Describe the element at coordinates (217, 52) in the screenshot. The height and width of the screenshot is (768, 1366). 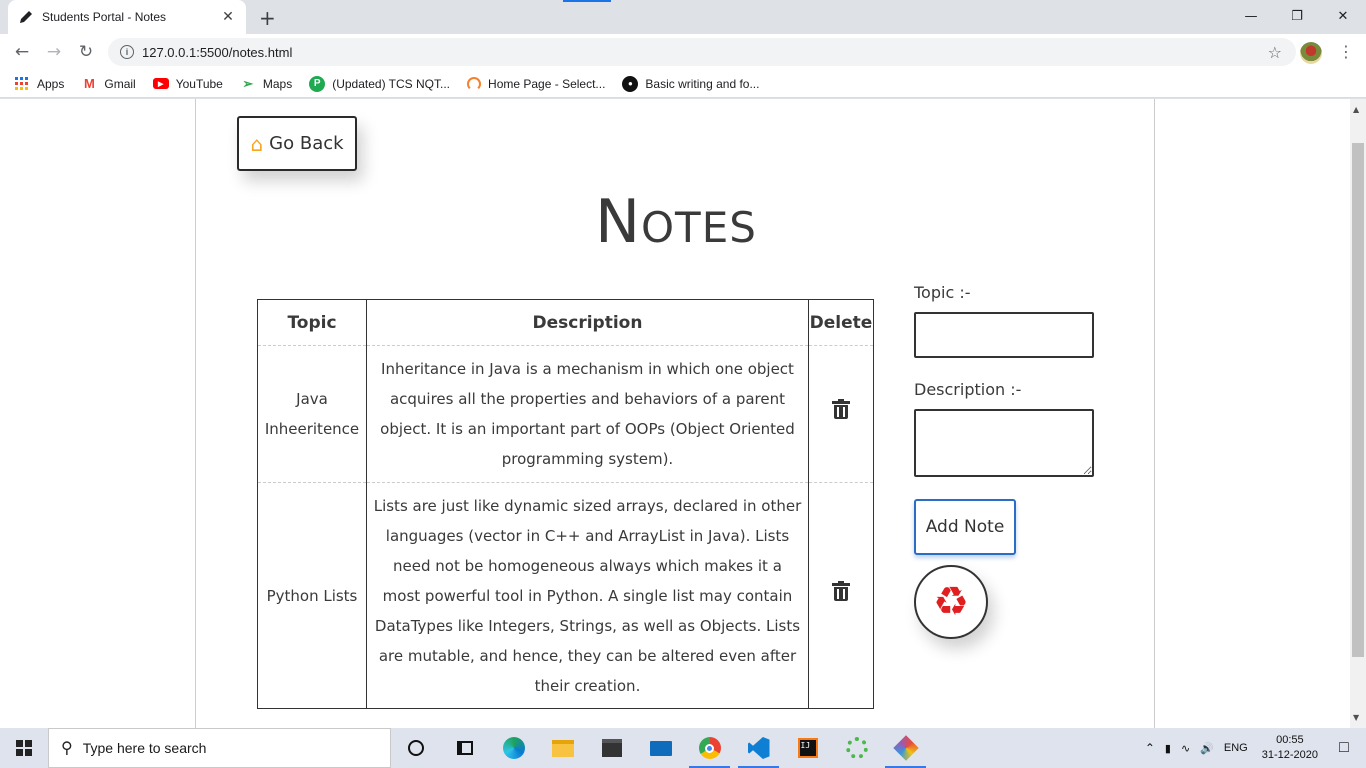
I see `url-text: 127.0.0.1:5500/notes.html` at that location.